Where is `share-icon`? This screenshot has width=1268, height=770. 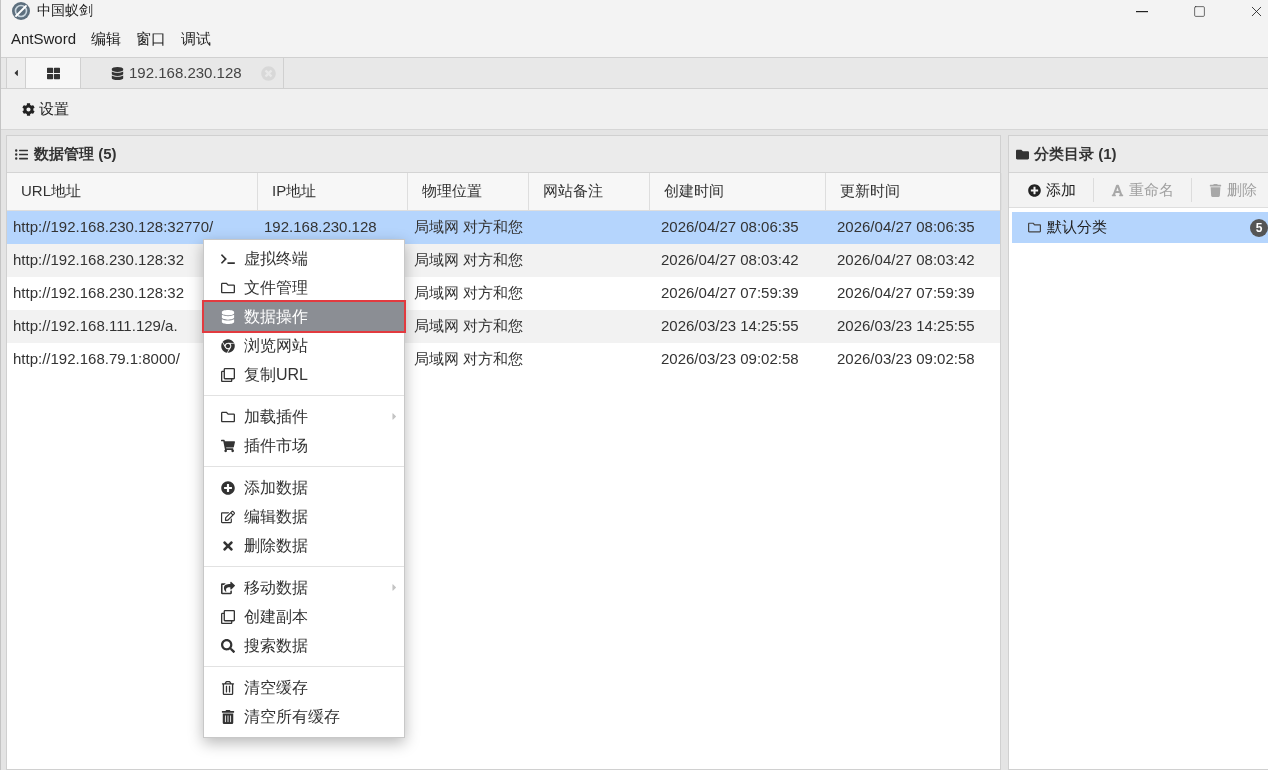
share-icon is located at coordinates (228, 587).